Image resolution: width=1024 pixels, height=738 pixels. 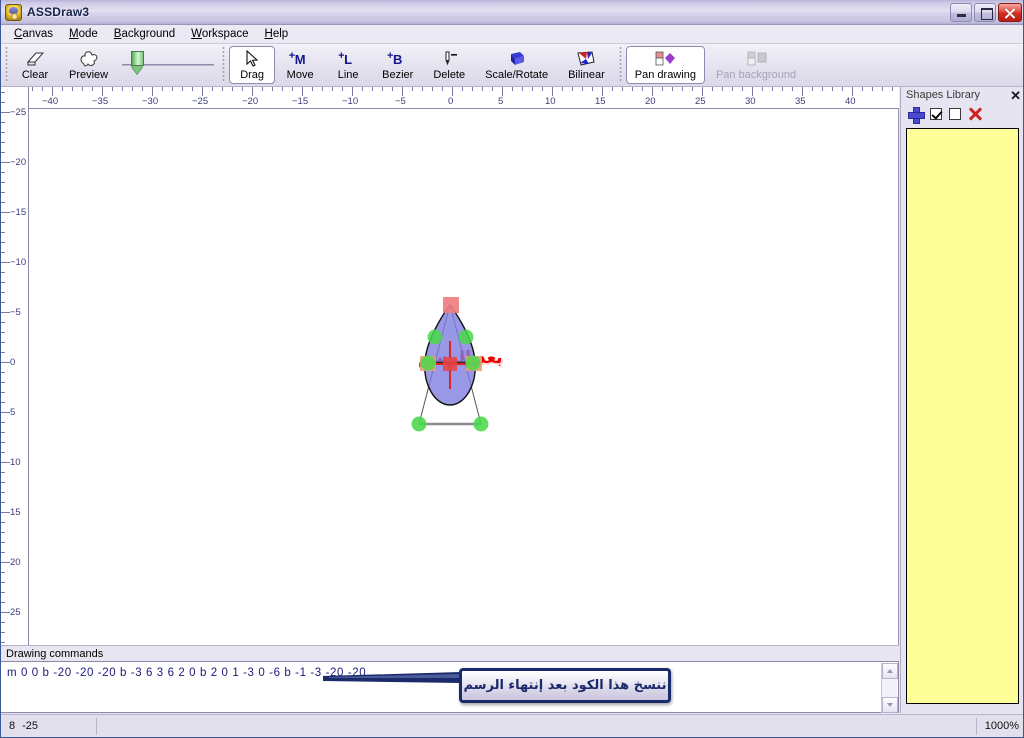 I want to click on window-title: ASSDraw3, so click(x=58, y=12).